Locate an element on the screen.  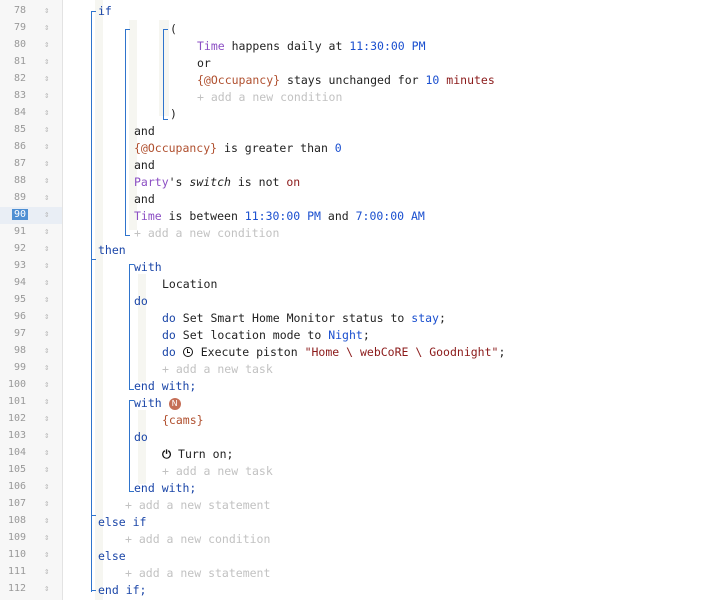
gutter-row: 110 ⇕ is located at coordinates (31, 555).